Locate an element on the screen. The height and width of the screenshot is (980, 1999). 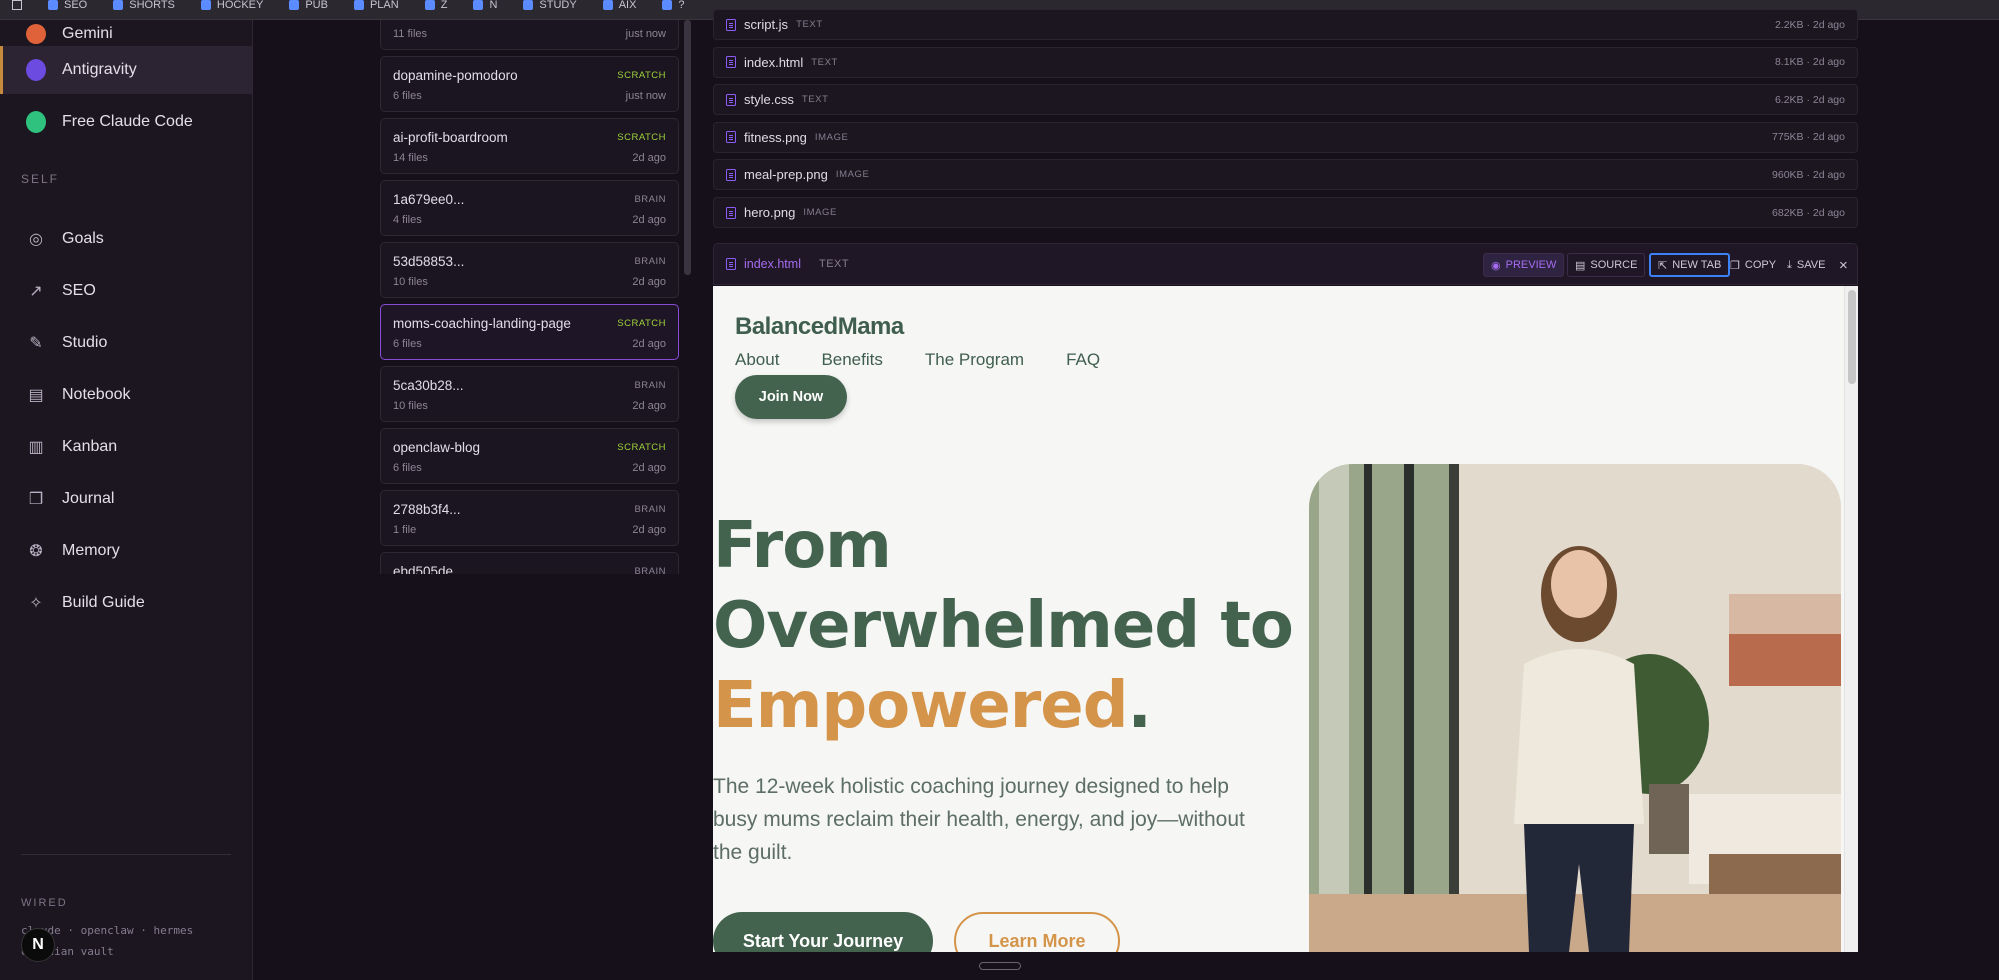
hero-image is located at coordinates (1575, 708).